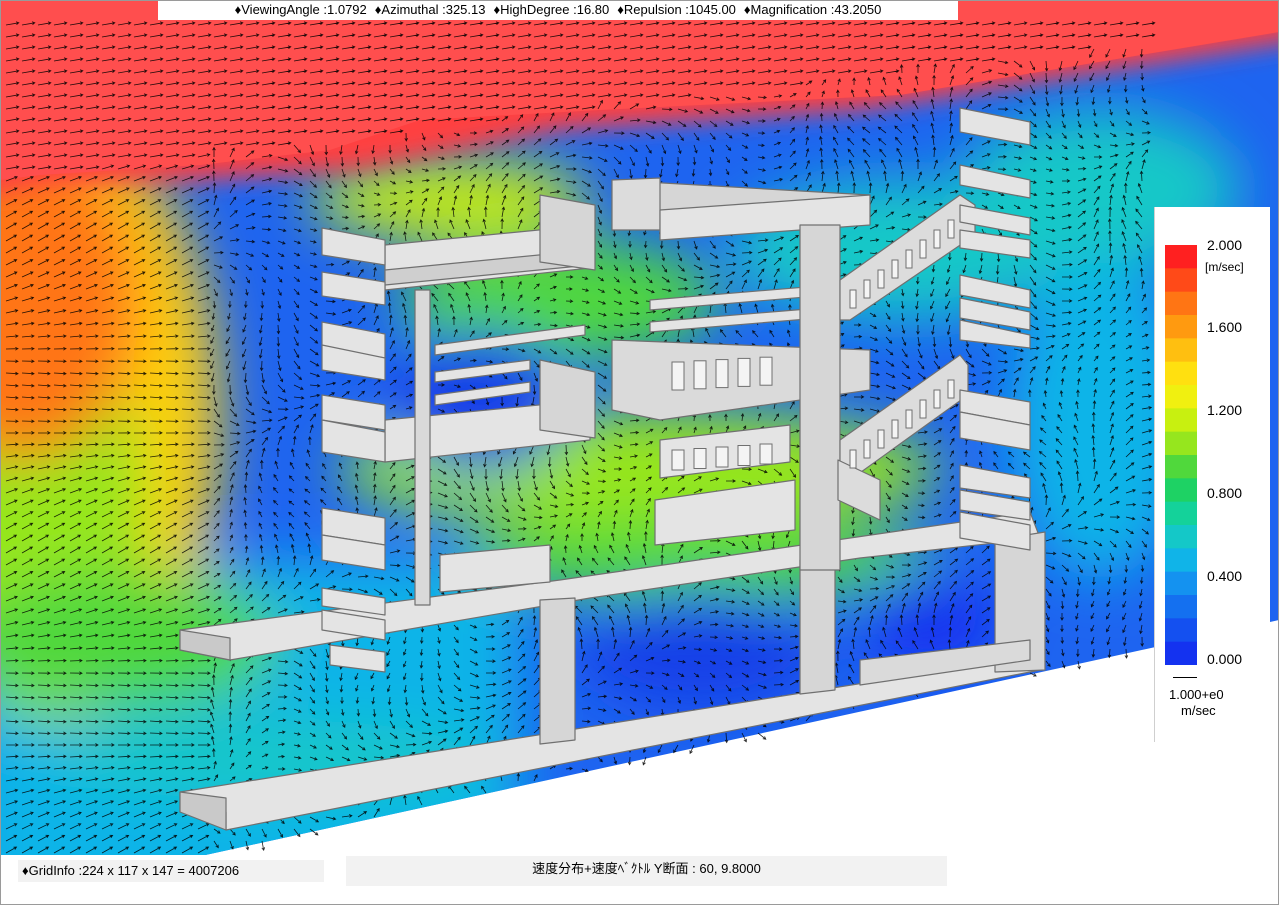 This screenshot has height=905, width=1279. Describe the element at coordinates (812, 9) in the screenshot. I see `magnification-readout: ♦Magnification :43.2050` at that location.